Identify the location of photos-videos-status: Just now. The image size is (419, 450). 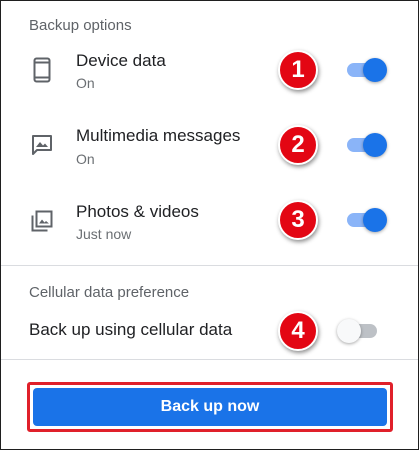
(104, 234).